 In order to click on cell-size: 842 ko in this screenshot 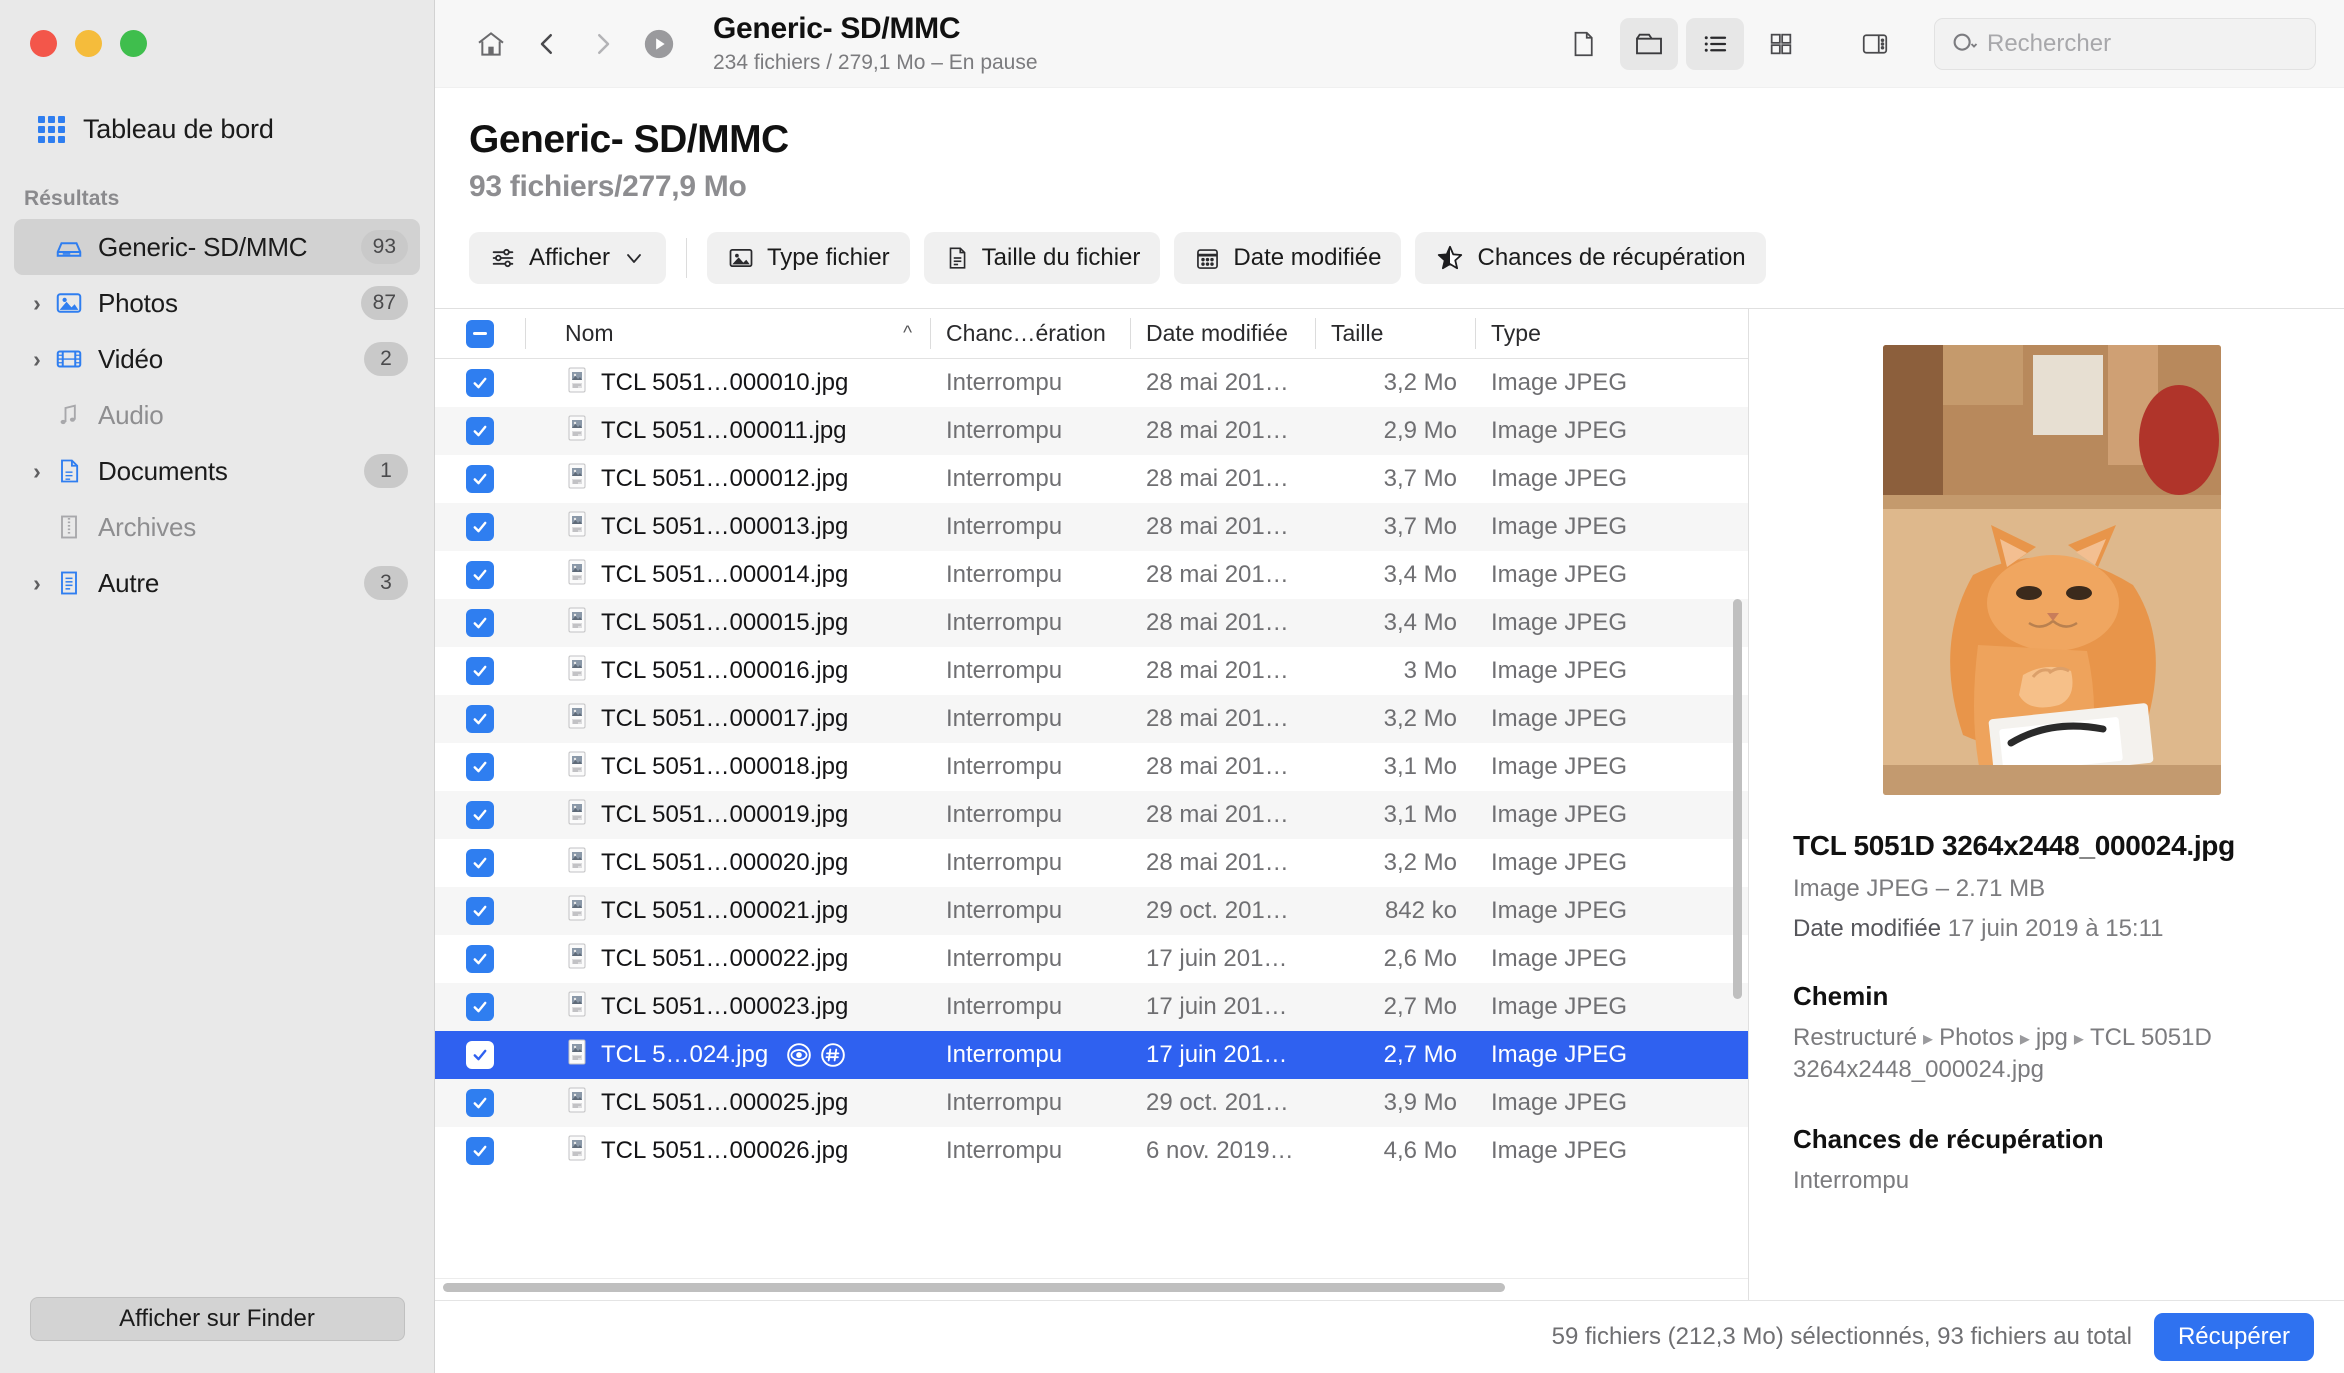, I will do `click(1420, 910)`.